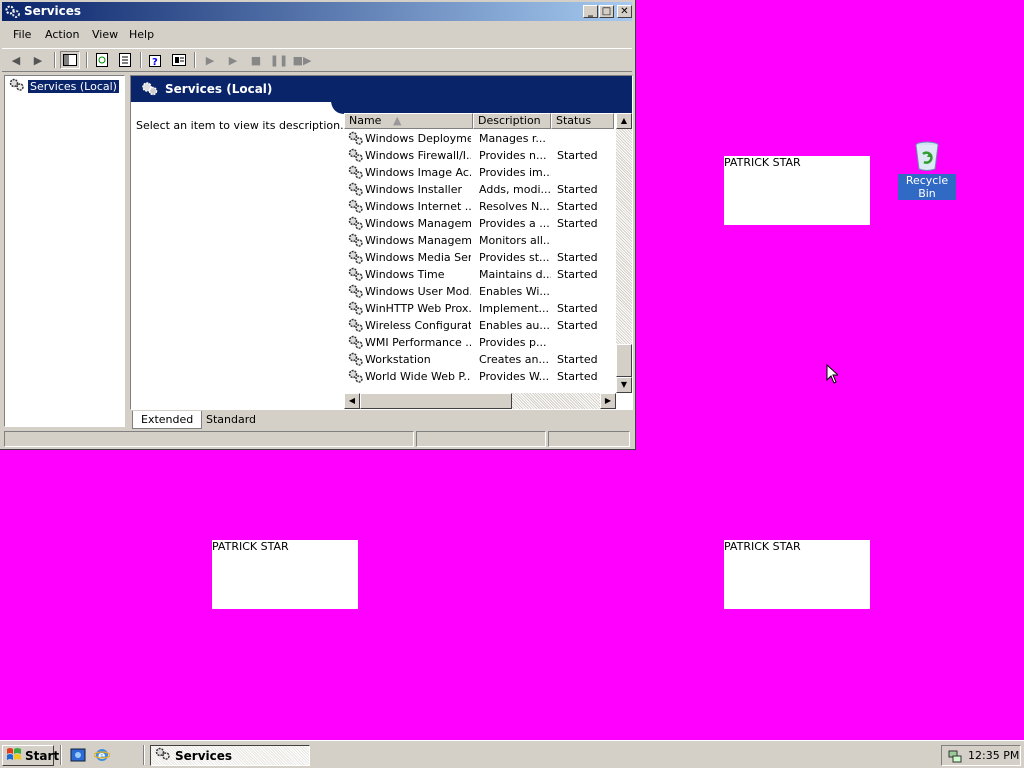 The width and height of the screenshot is (1024, 768). Describe the element at coordinates (381, 89) in the screenshot. I see `pane-header: Services (Local)` at that location.